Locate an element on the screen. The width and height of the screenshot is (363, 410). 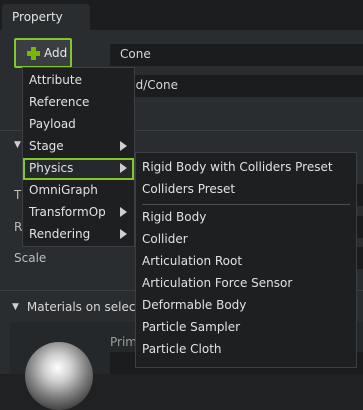
transform-label-t: T is located at coordinates (18, 195).